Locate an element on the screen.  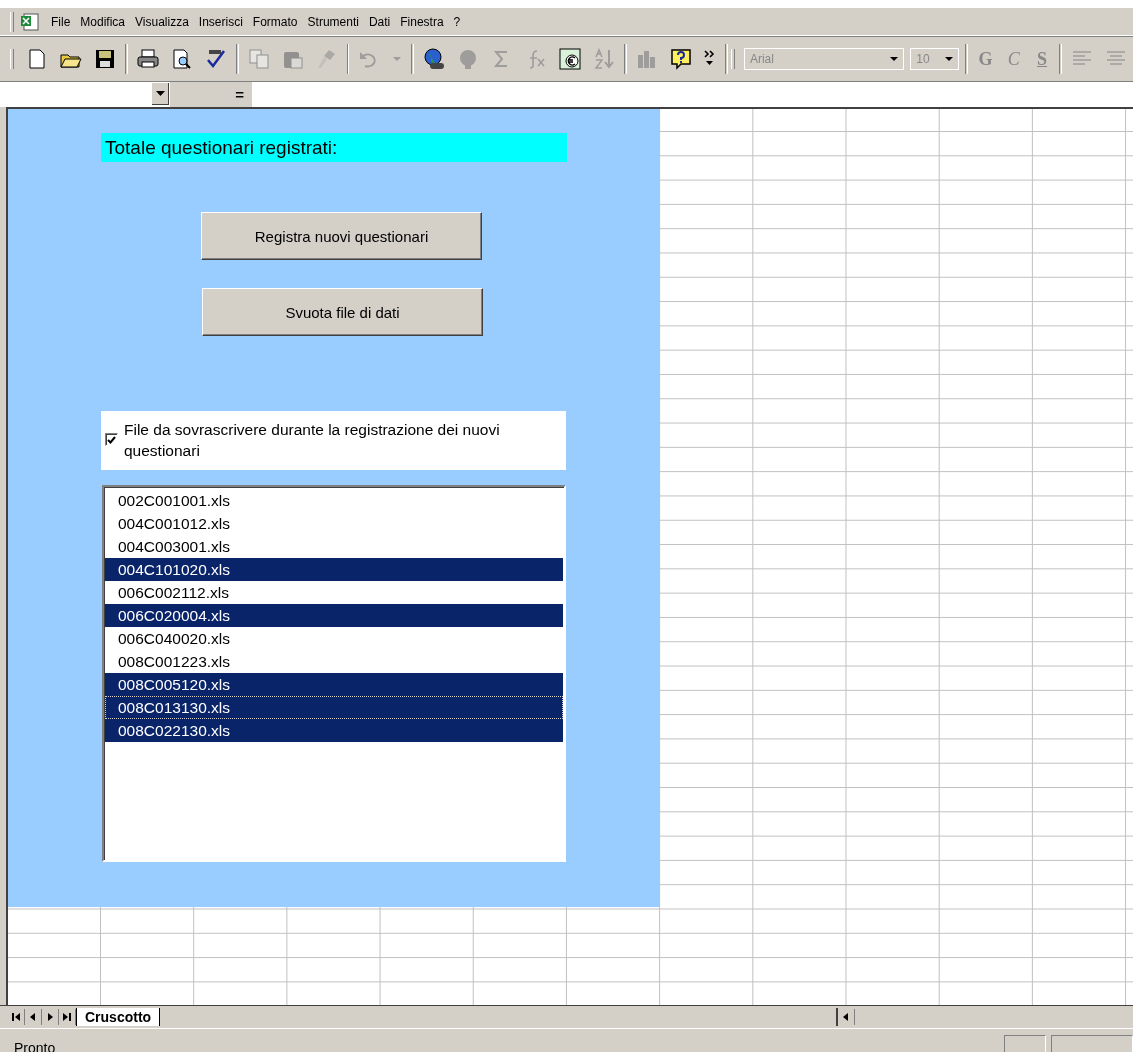
checkbox-label: File da sovrascrivere durante la registrazione dei nuovi questionari is located at coordinates (312, 440).